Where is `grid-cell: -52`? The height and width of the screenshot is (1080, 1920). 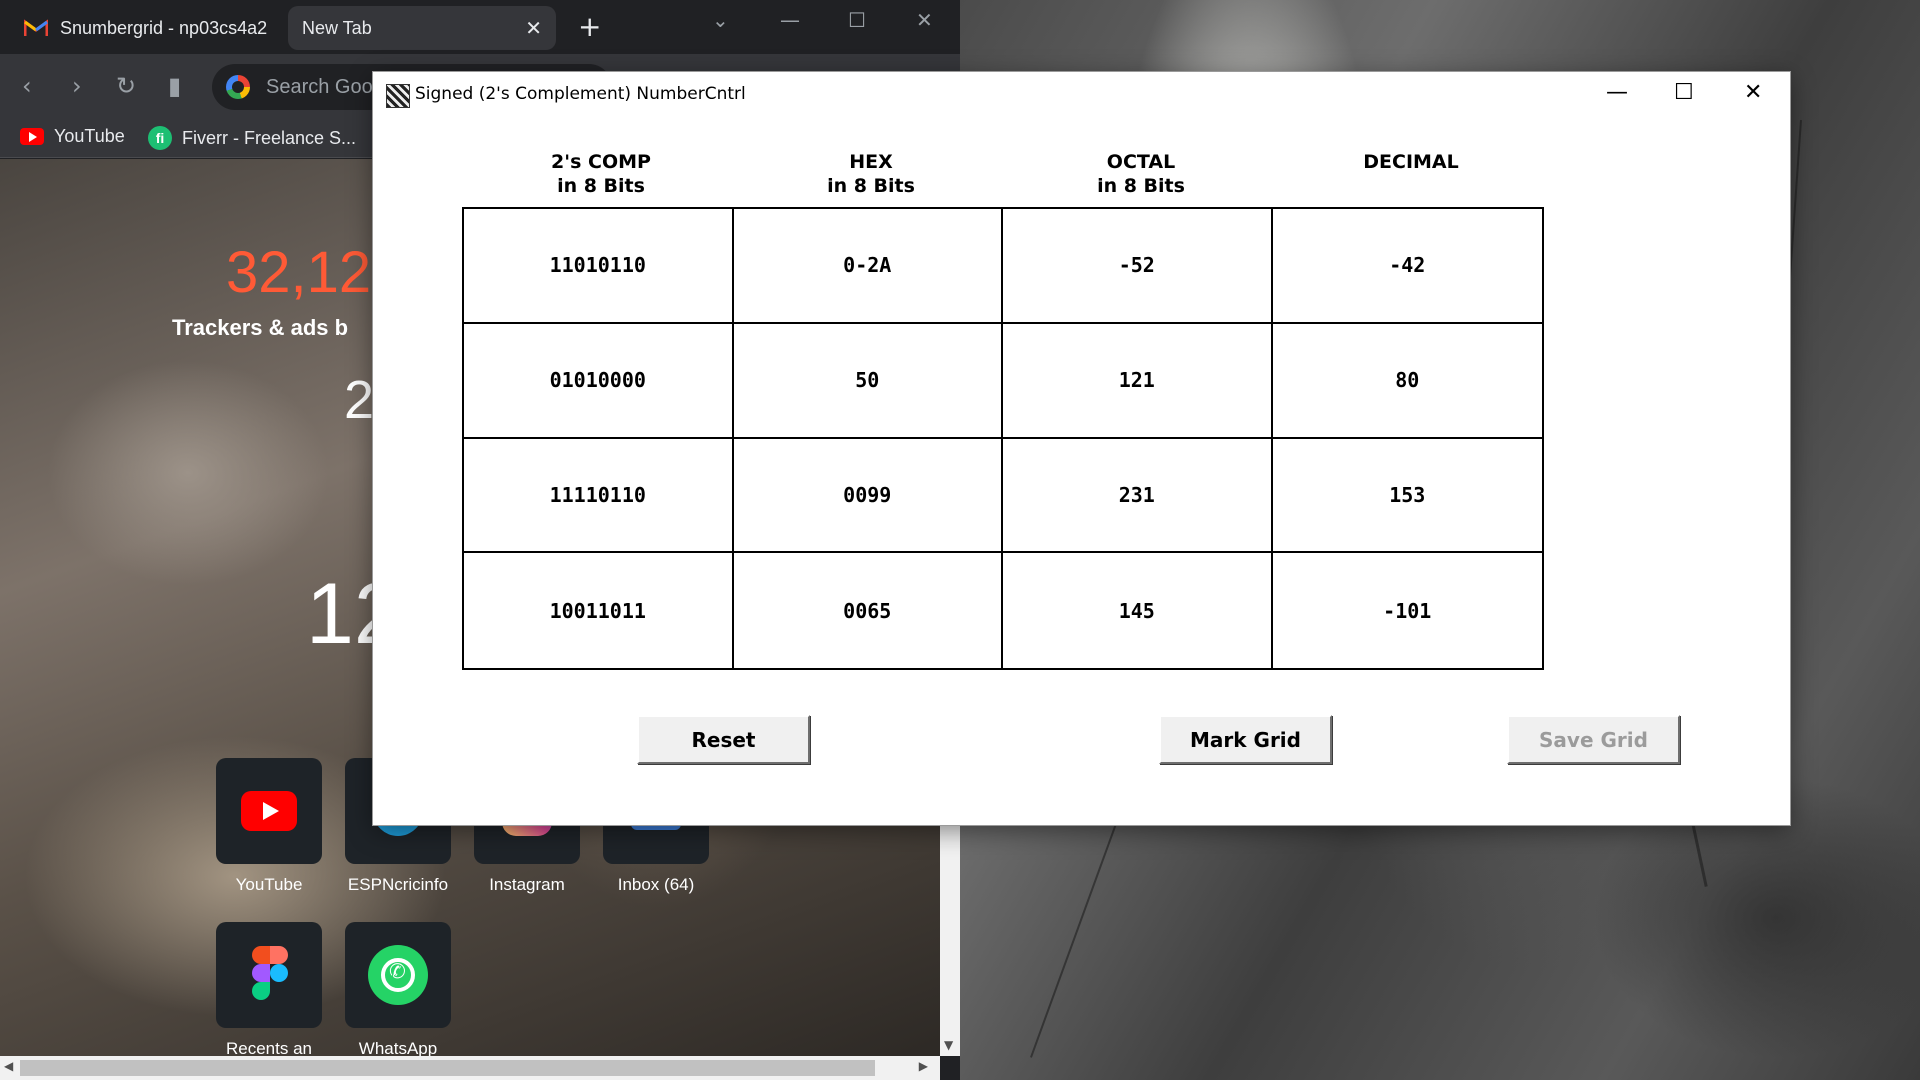
grid-cell: -52 is located at coordinates (1138, 266).